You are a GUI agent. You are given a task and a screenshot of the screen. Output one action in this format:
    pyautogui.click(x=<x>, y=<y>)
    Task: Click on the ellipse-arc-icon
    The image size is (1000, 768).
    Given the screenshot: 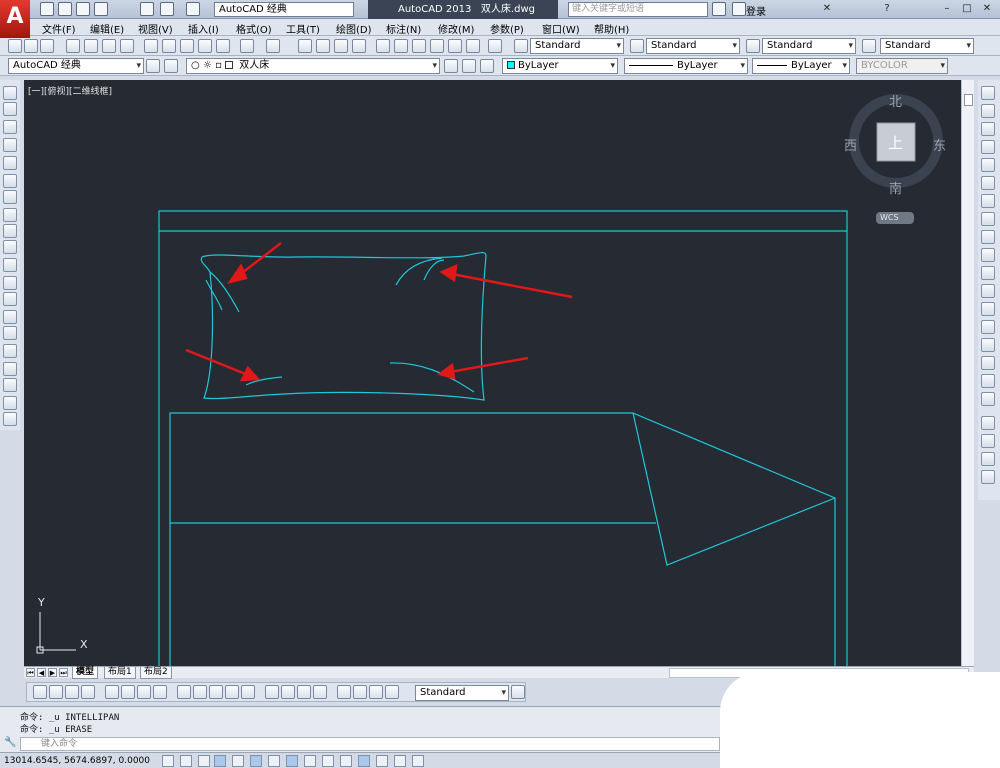 What is the action you would take?
    pyautogui.click(x=10, y=265)
    